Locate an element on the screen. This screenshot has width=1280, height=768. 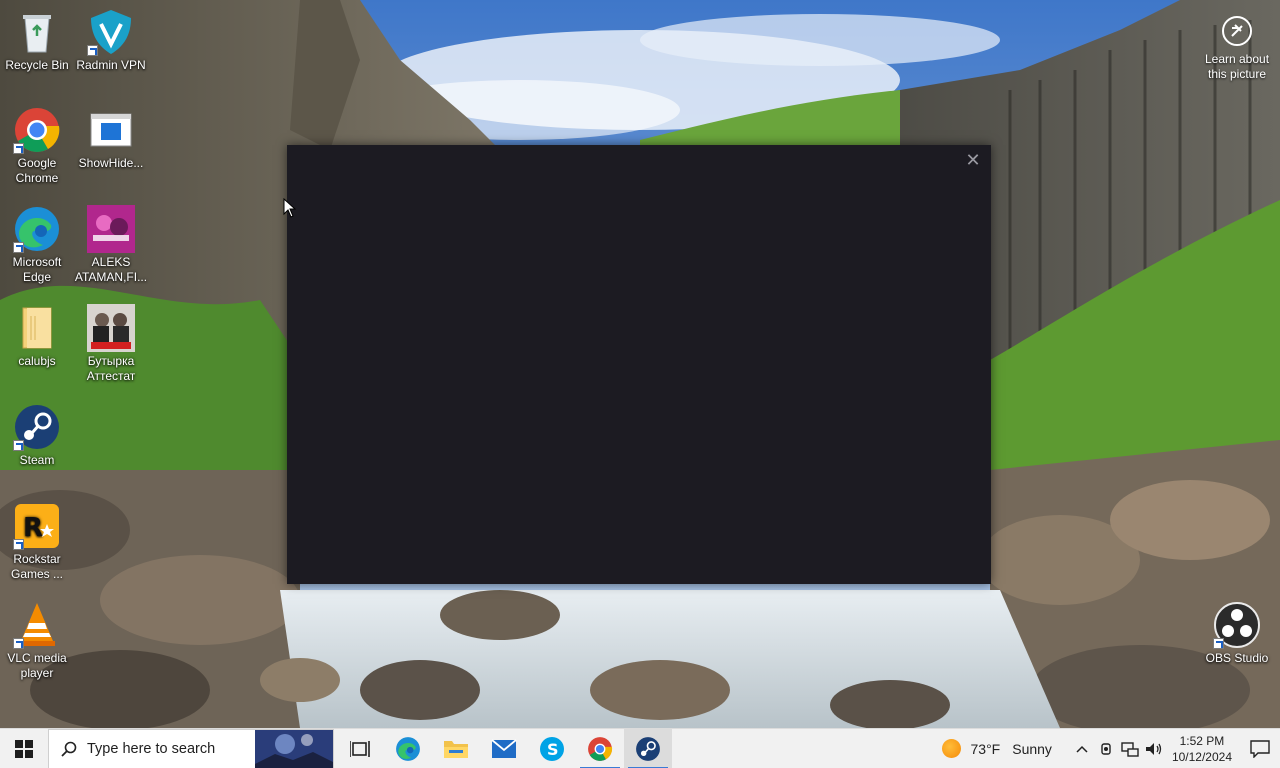
recycle-bin-icon is located at coordinates (37, 32).